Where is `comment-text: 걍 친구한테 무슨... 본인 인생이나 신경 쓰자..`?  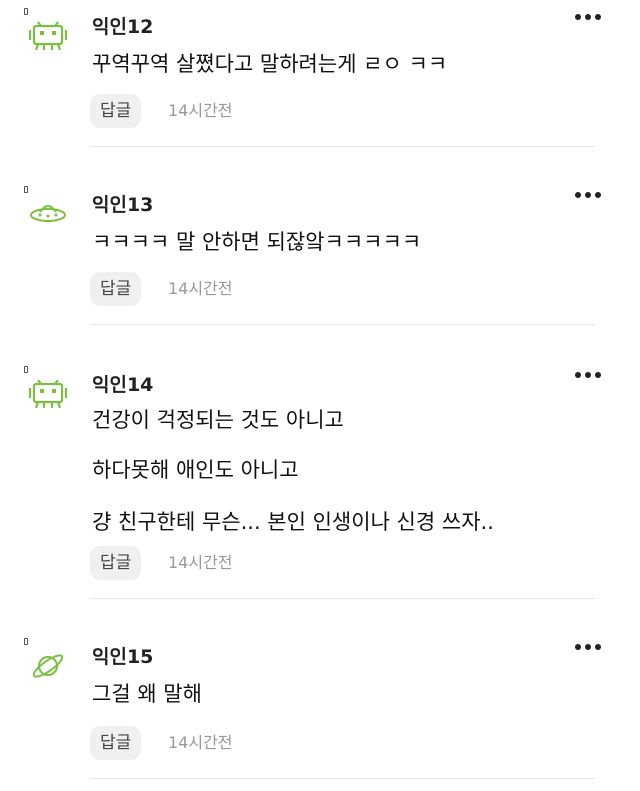 comment-text: 걍 친구한테 무슨... 본인 인생이나 신경 쓰자.. is located at coordinates (293, 522).